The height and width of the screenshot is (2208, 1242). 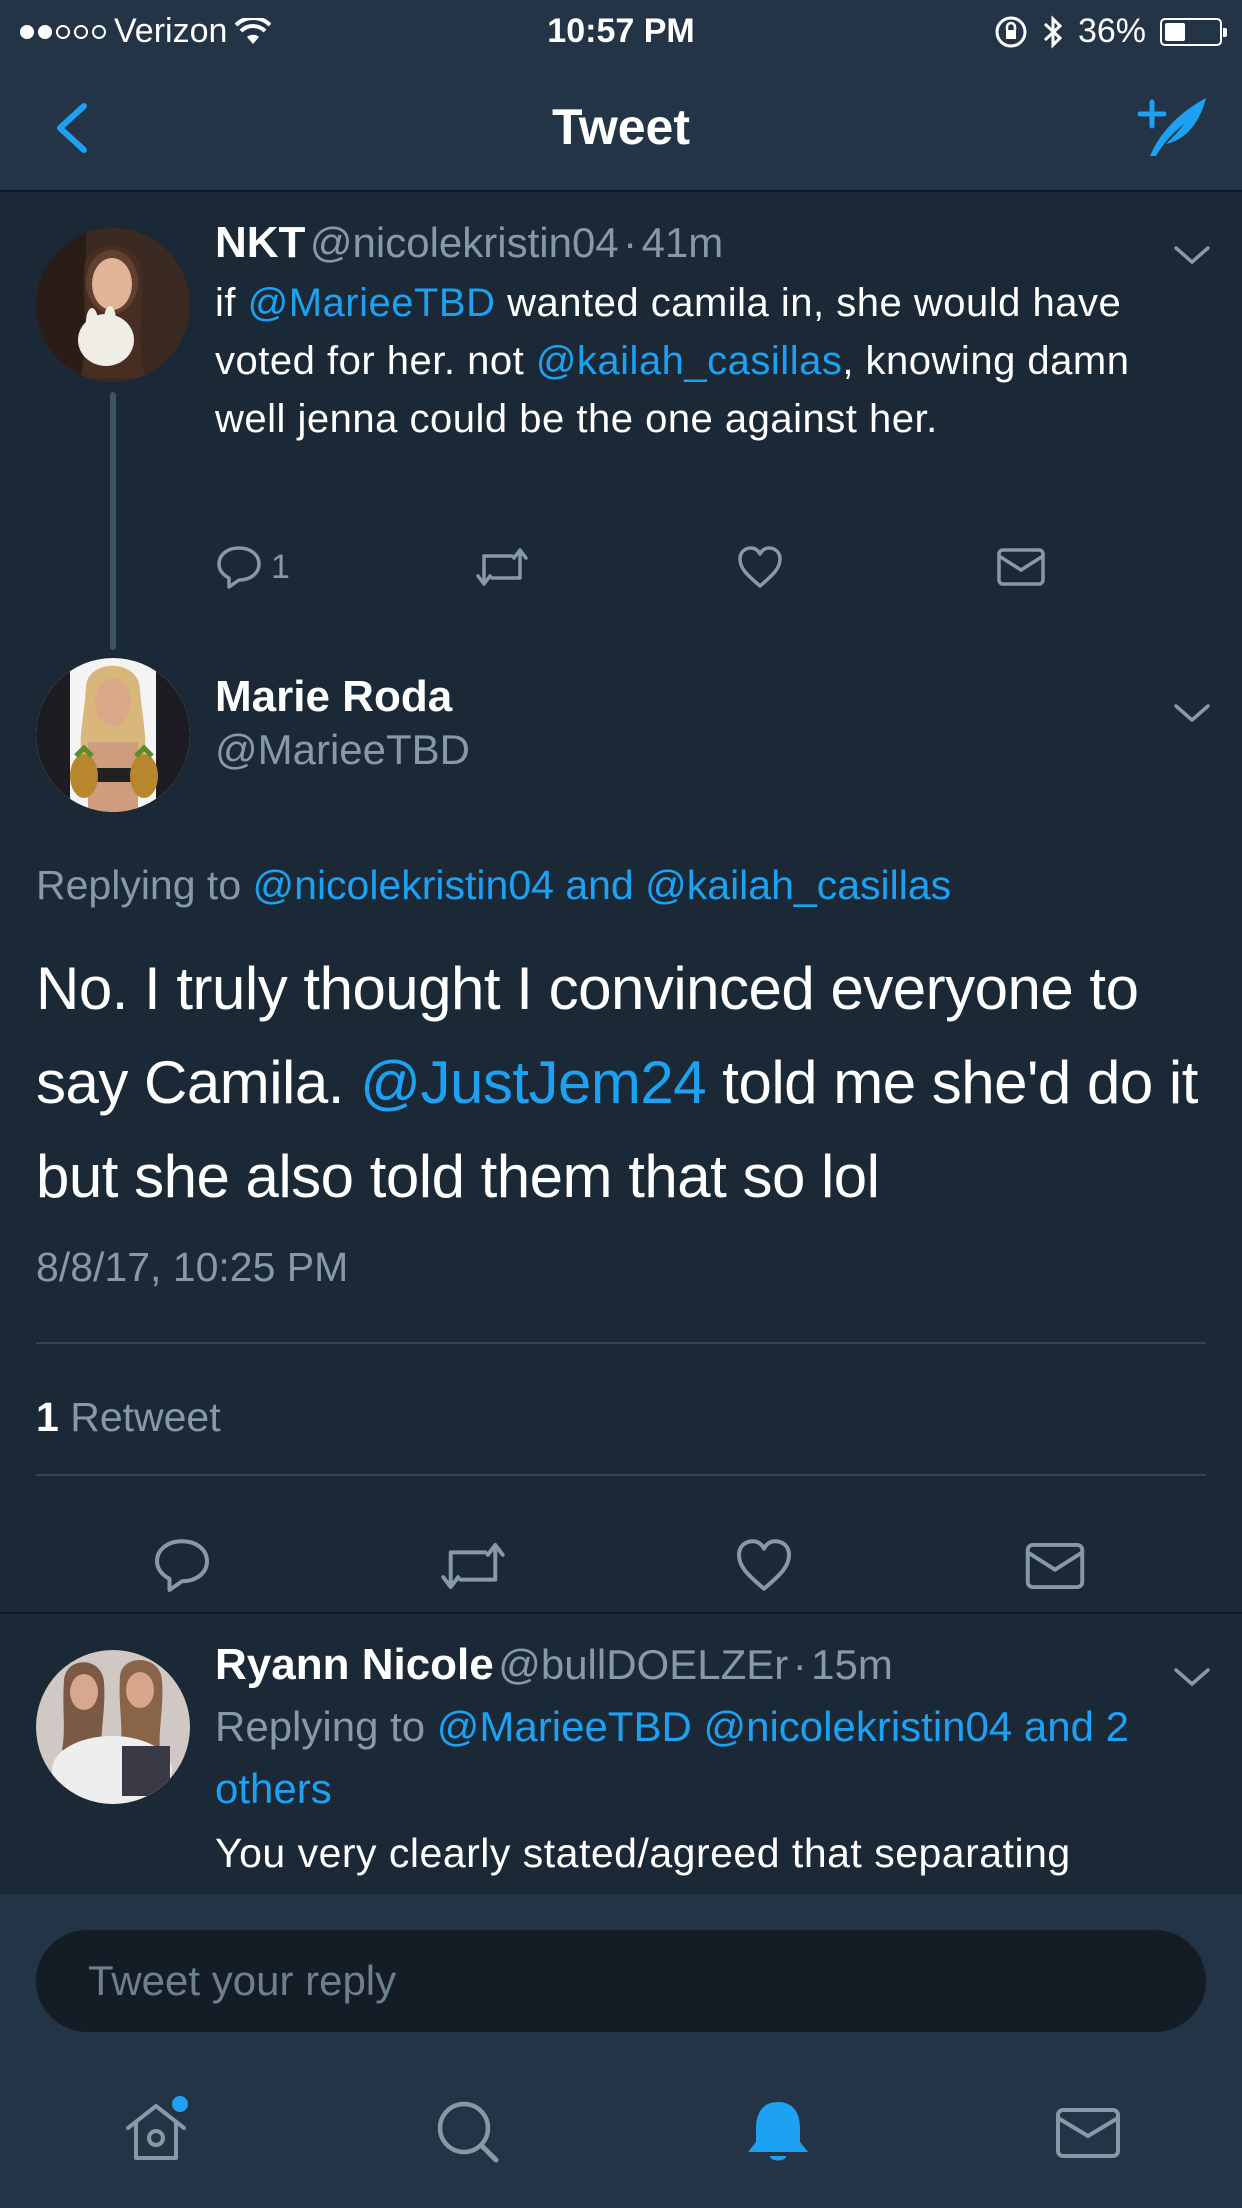 I want to click on retweet-stats: 1 Retweet, so click(x=128, y=1417).